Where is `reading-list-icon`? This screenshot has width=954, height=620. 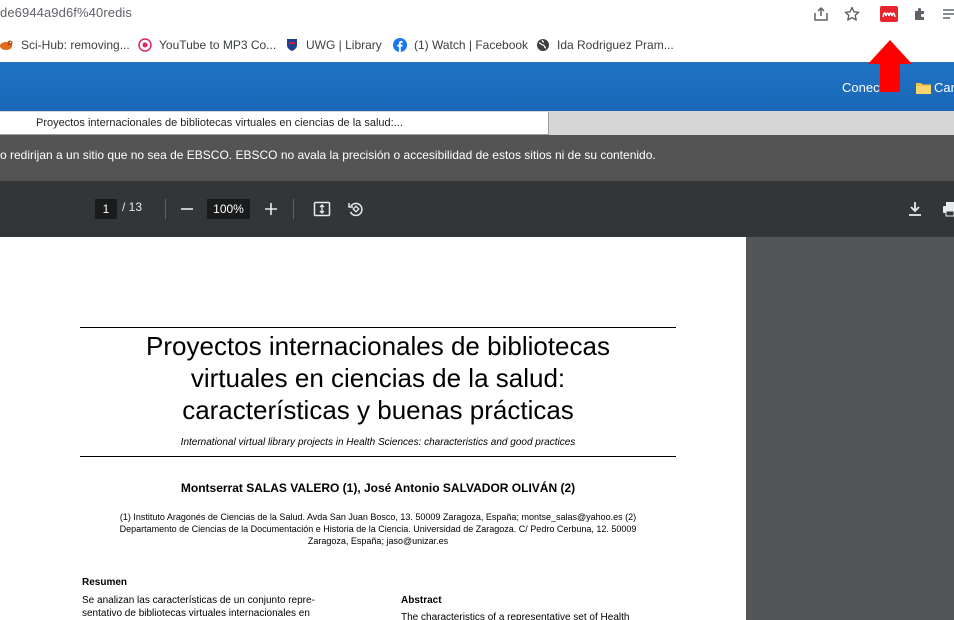 reading-list-icon is located at coordinates (947, 14).